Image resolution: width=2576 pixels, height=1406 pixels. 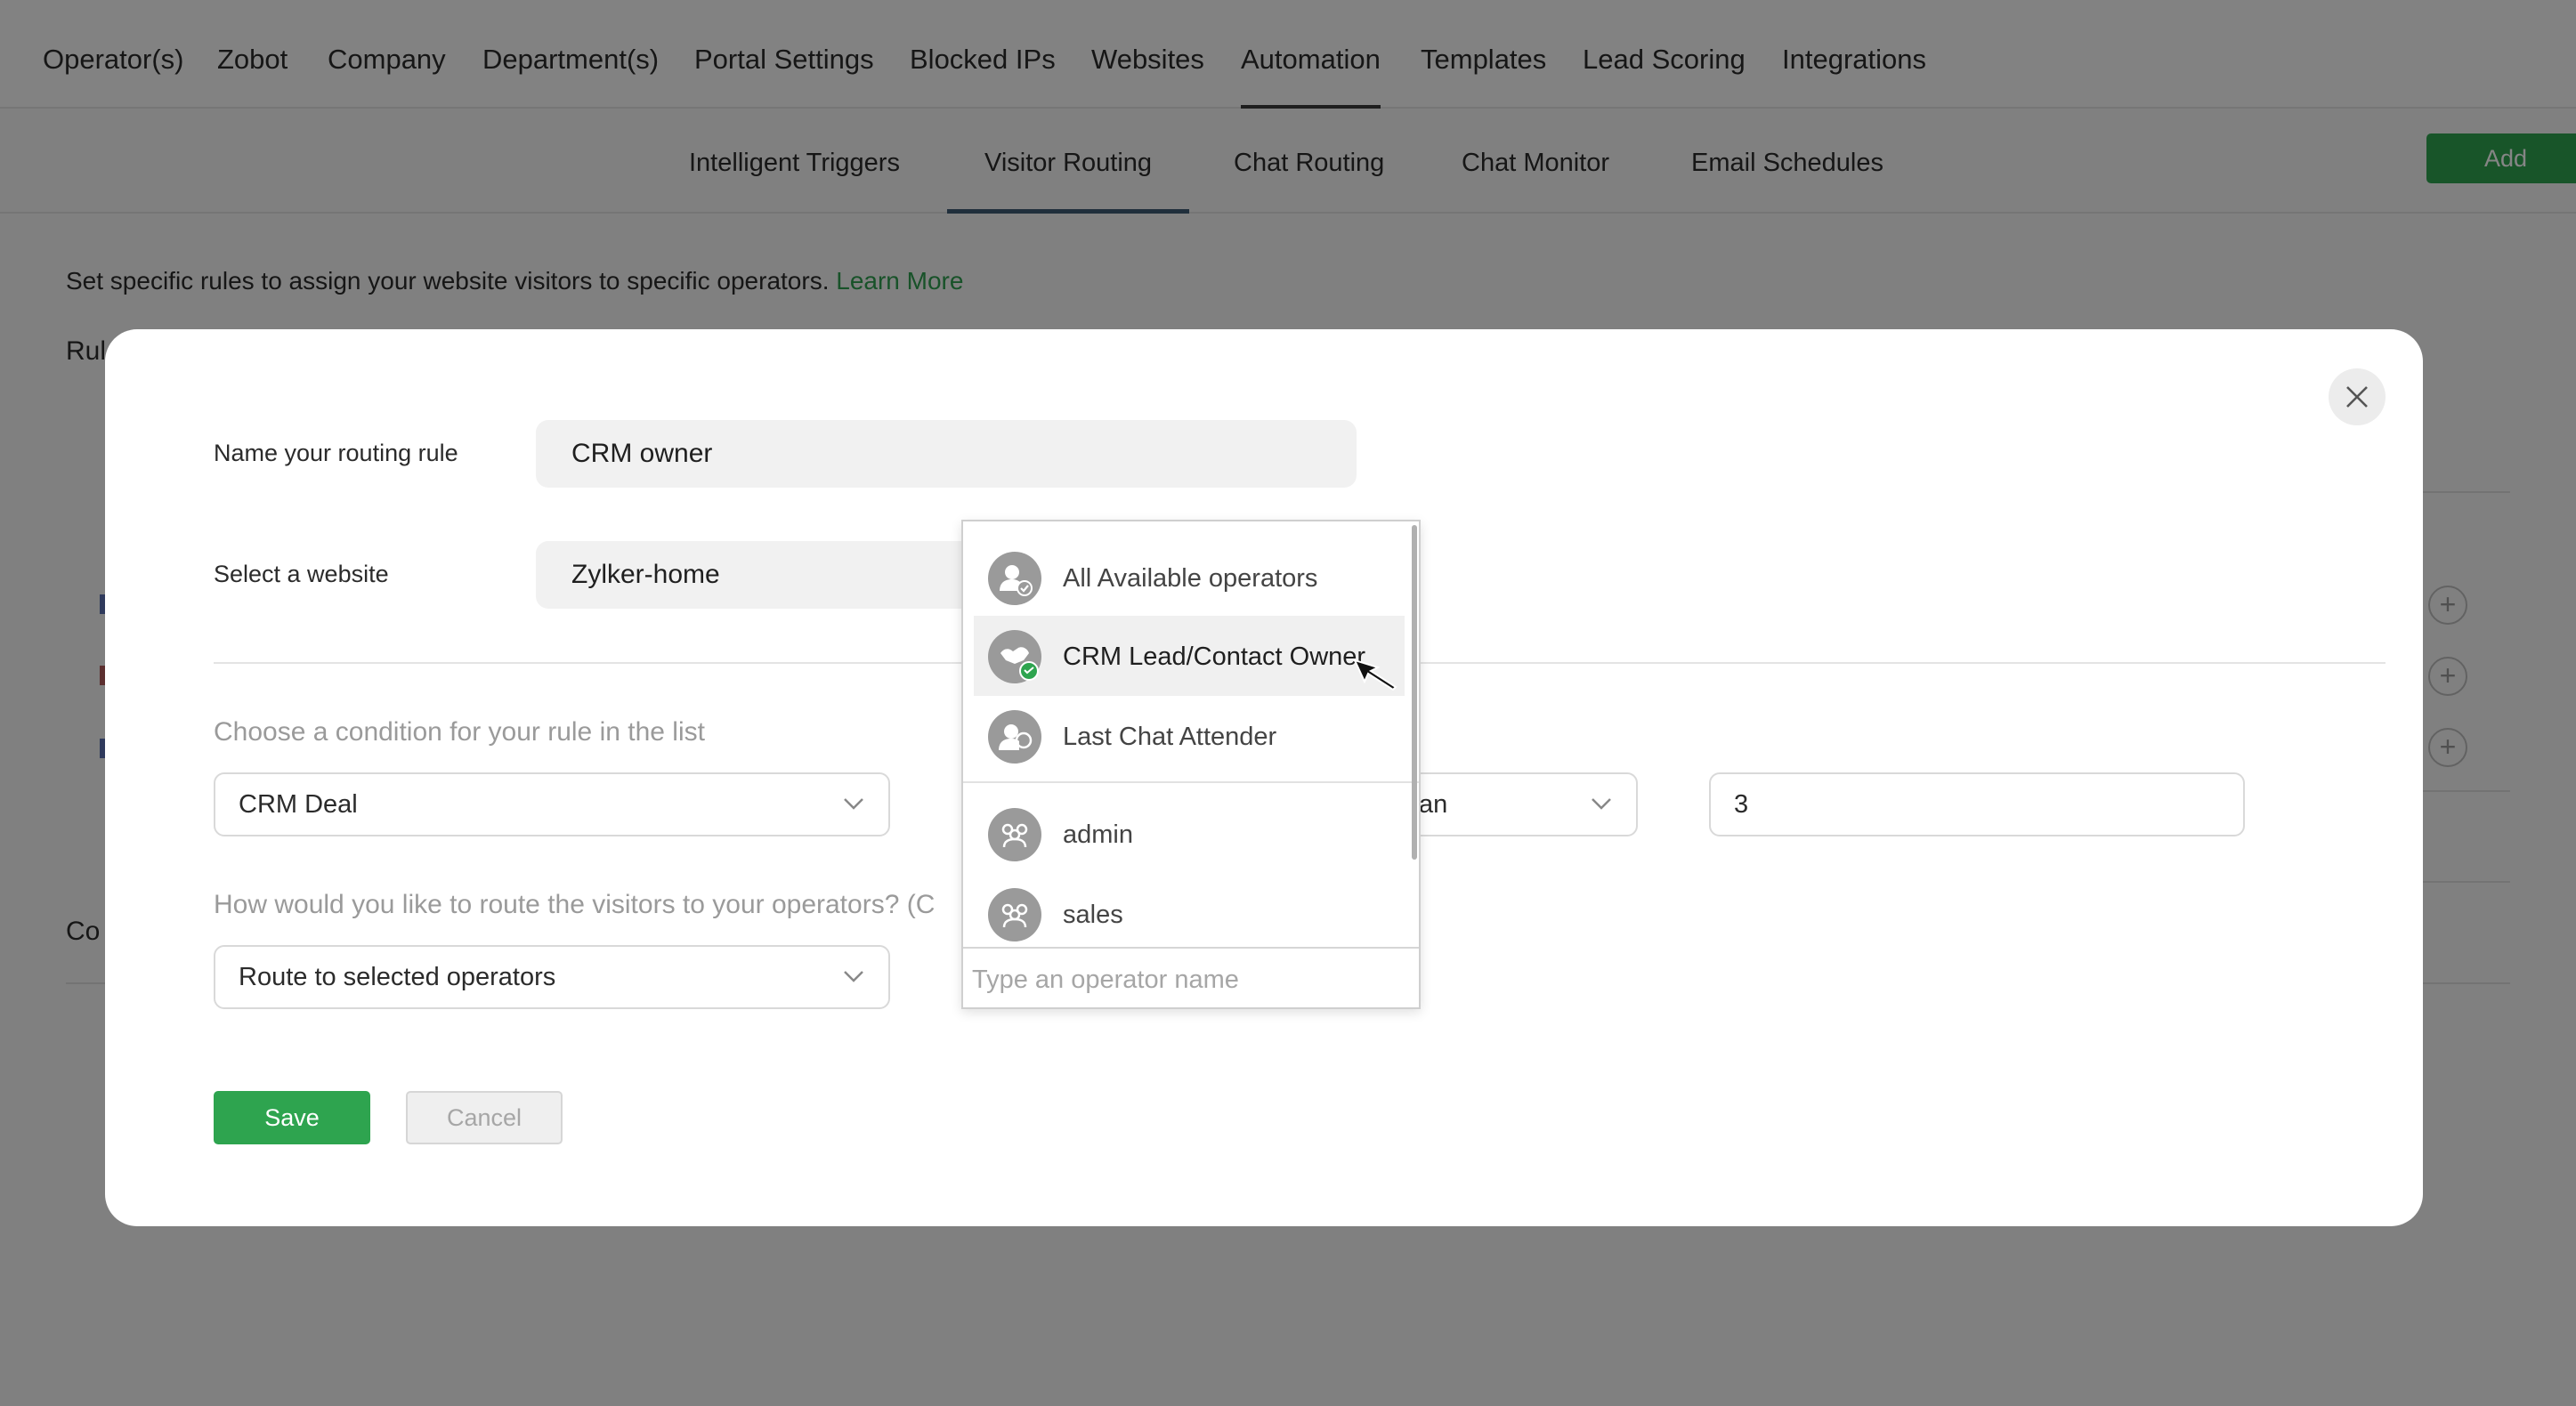 I want to click on dropdown-option-label: All Available operators, so click(x=1191, y=578).